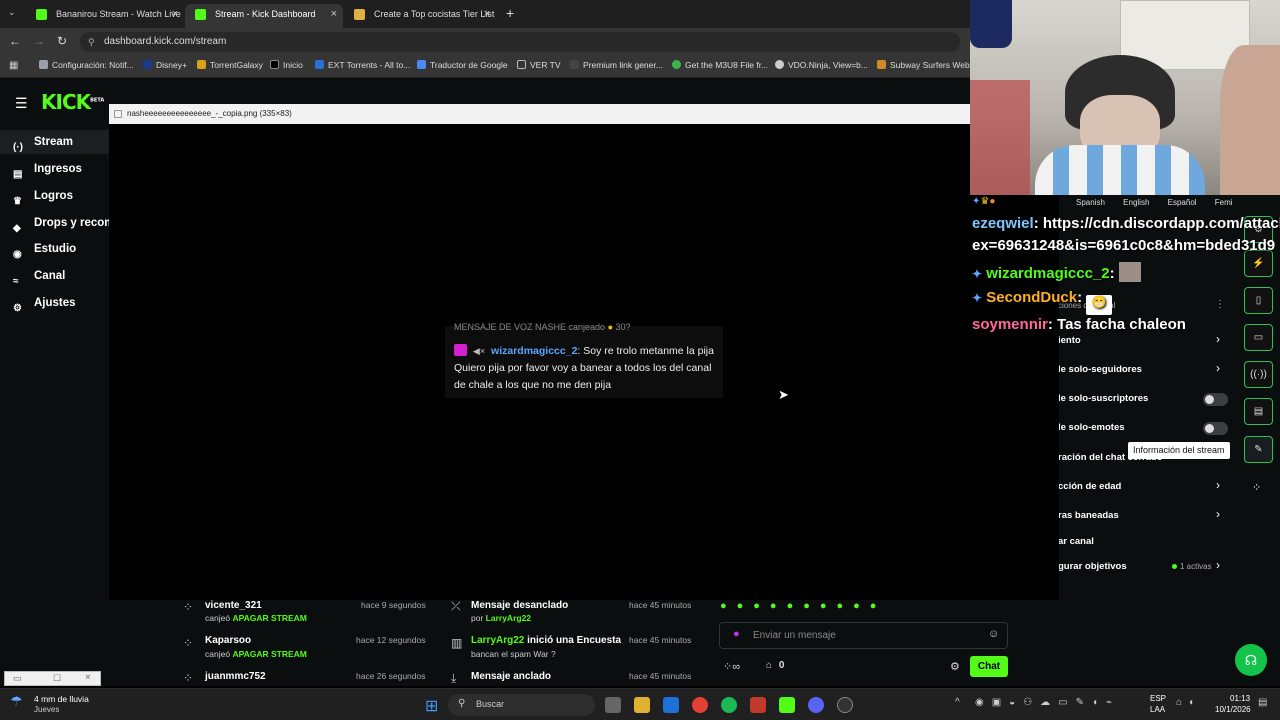 Image resolution: width=1280 pixels, height=720 pixels. What do you see at coordinates (1240, 698) in the screenshot?
I see `clock-time: 01:13` at bounding box center [1240, 698].